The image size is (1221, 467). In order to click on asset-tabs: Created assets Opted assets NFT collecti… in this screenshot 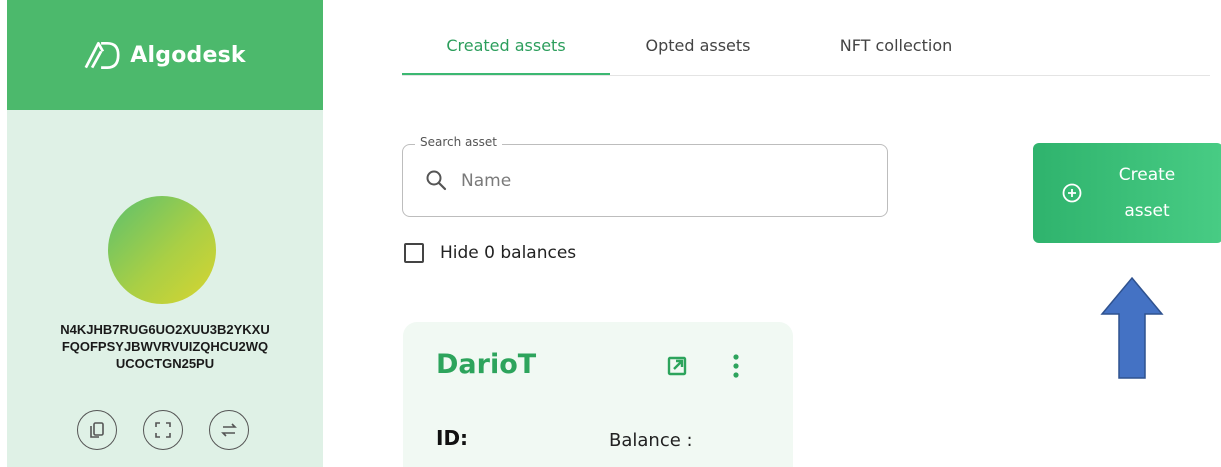, I will do `click(704, 49)`.